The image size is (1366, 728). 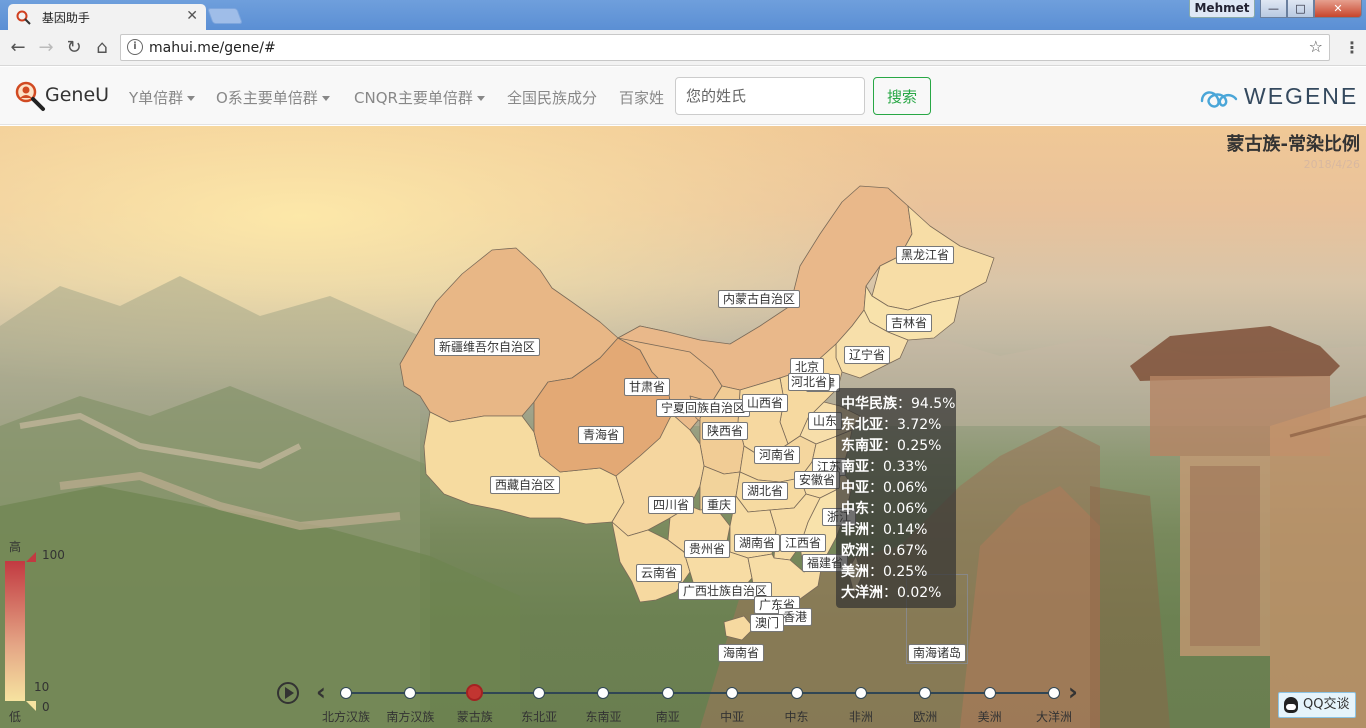 What do you see at coordinates (107, 17) in the screenshot?
I see `browser-tab: 基因助手 ✕` at bounding box center [107, 17].